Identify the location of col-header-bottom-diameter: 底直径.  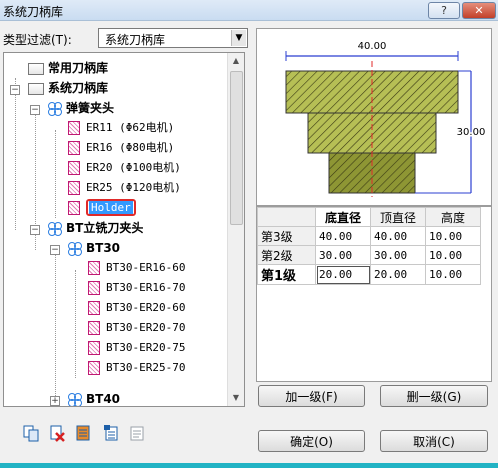
(343, 217).